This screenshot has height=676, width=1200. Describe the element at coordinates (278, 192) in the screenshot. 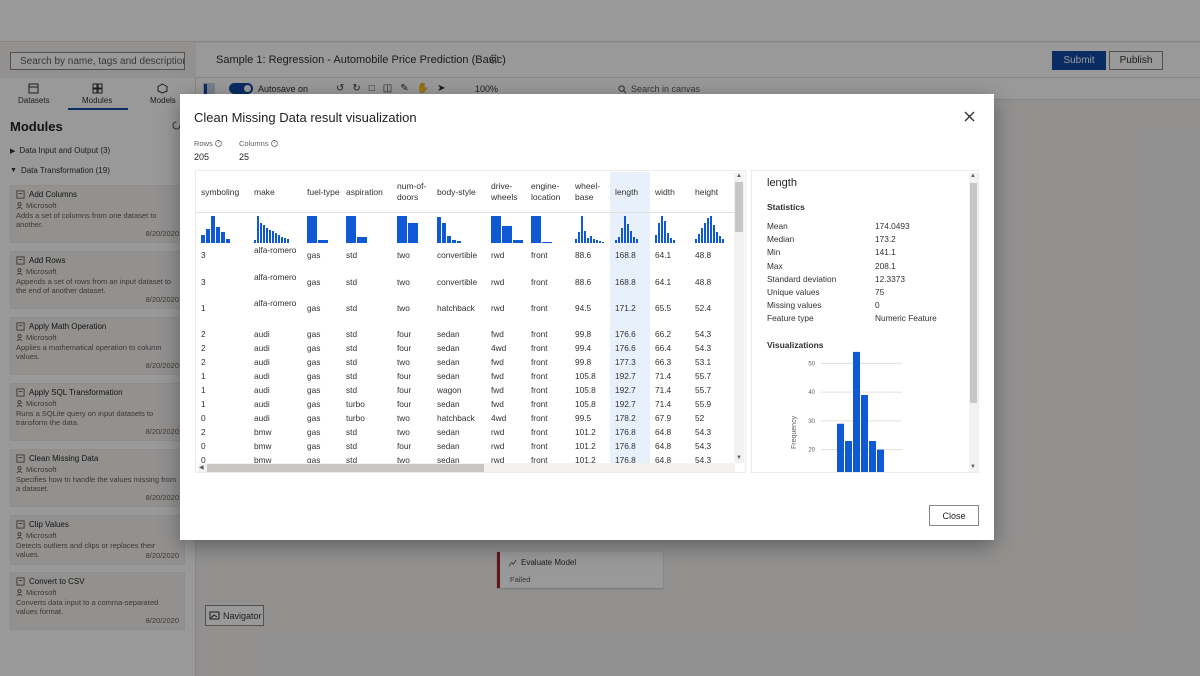

I see `column-header-make: make` at that location.